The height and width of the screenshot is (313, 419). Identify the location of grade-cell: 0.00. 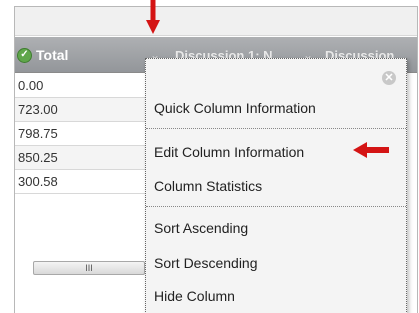
(31, 85).